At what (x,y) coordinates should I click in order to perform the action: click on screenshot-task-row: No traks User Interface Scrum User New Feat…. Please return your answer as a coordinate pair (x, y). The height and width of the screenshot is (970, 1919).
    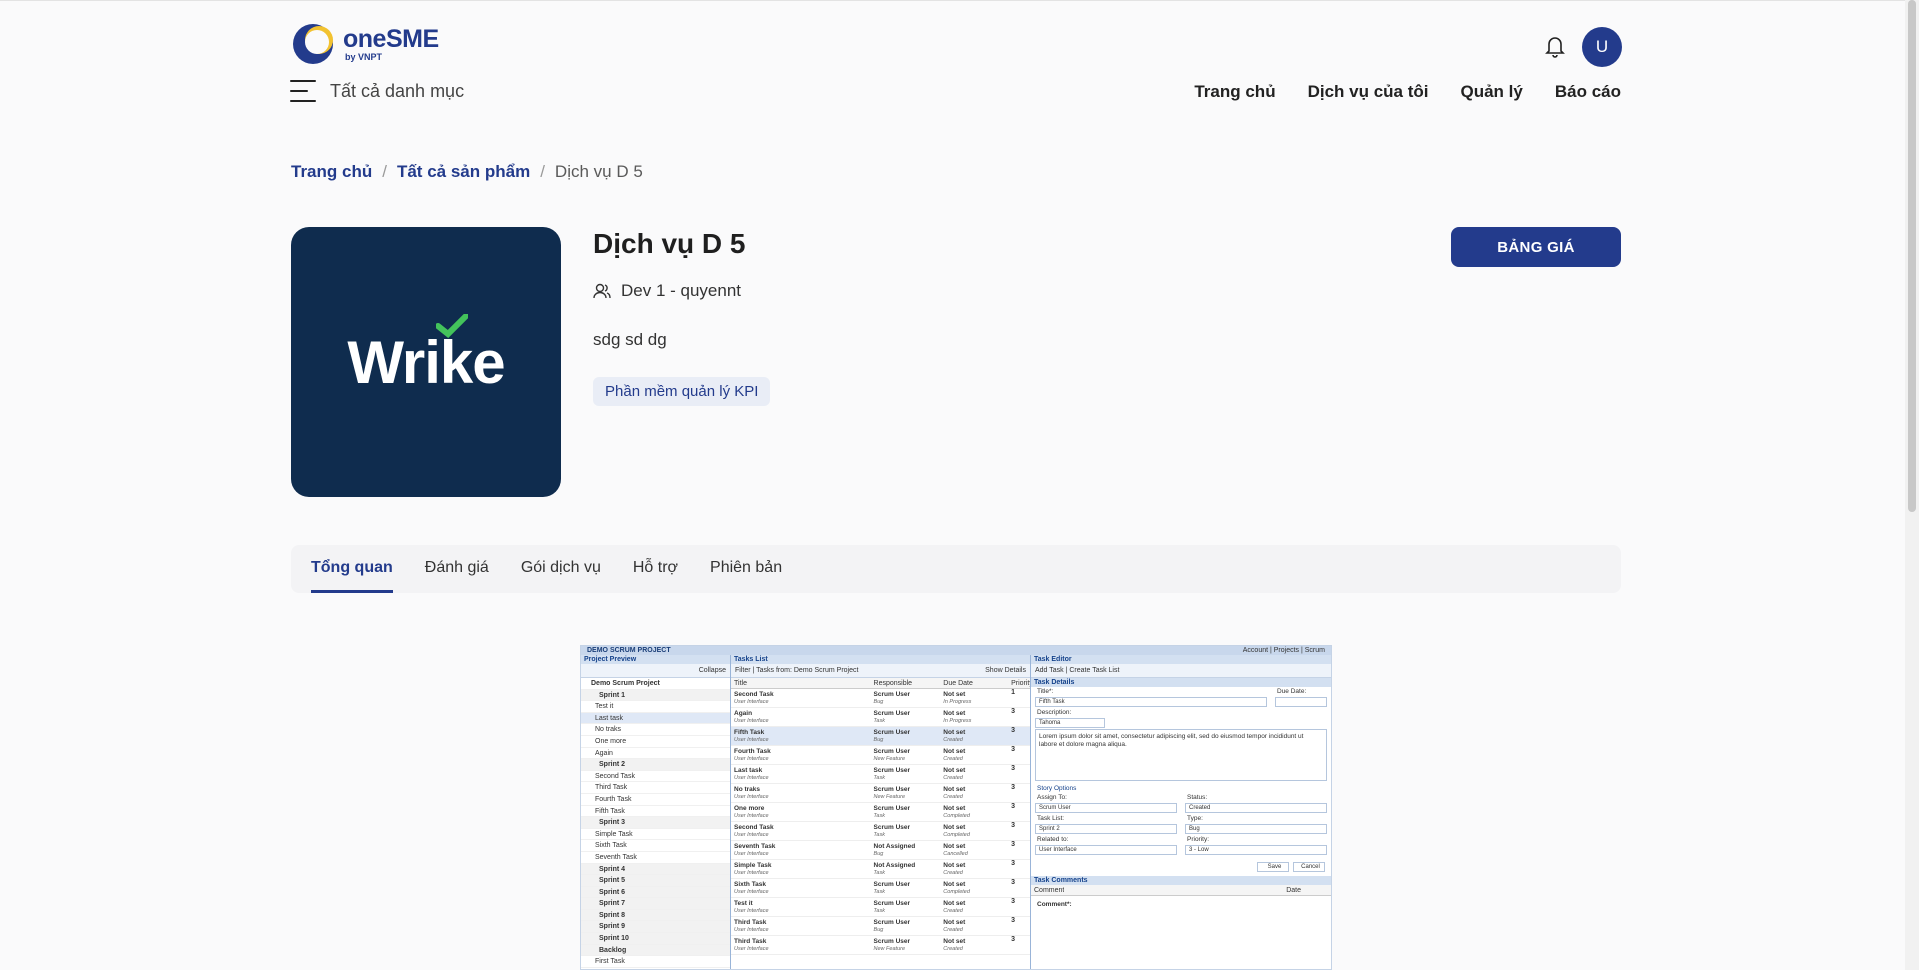
    Looking at the image, I should click on (880, 793).